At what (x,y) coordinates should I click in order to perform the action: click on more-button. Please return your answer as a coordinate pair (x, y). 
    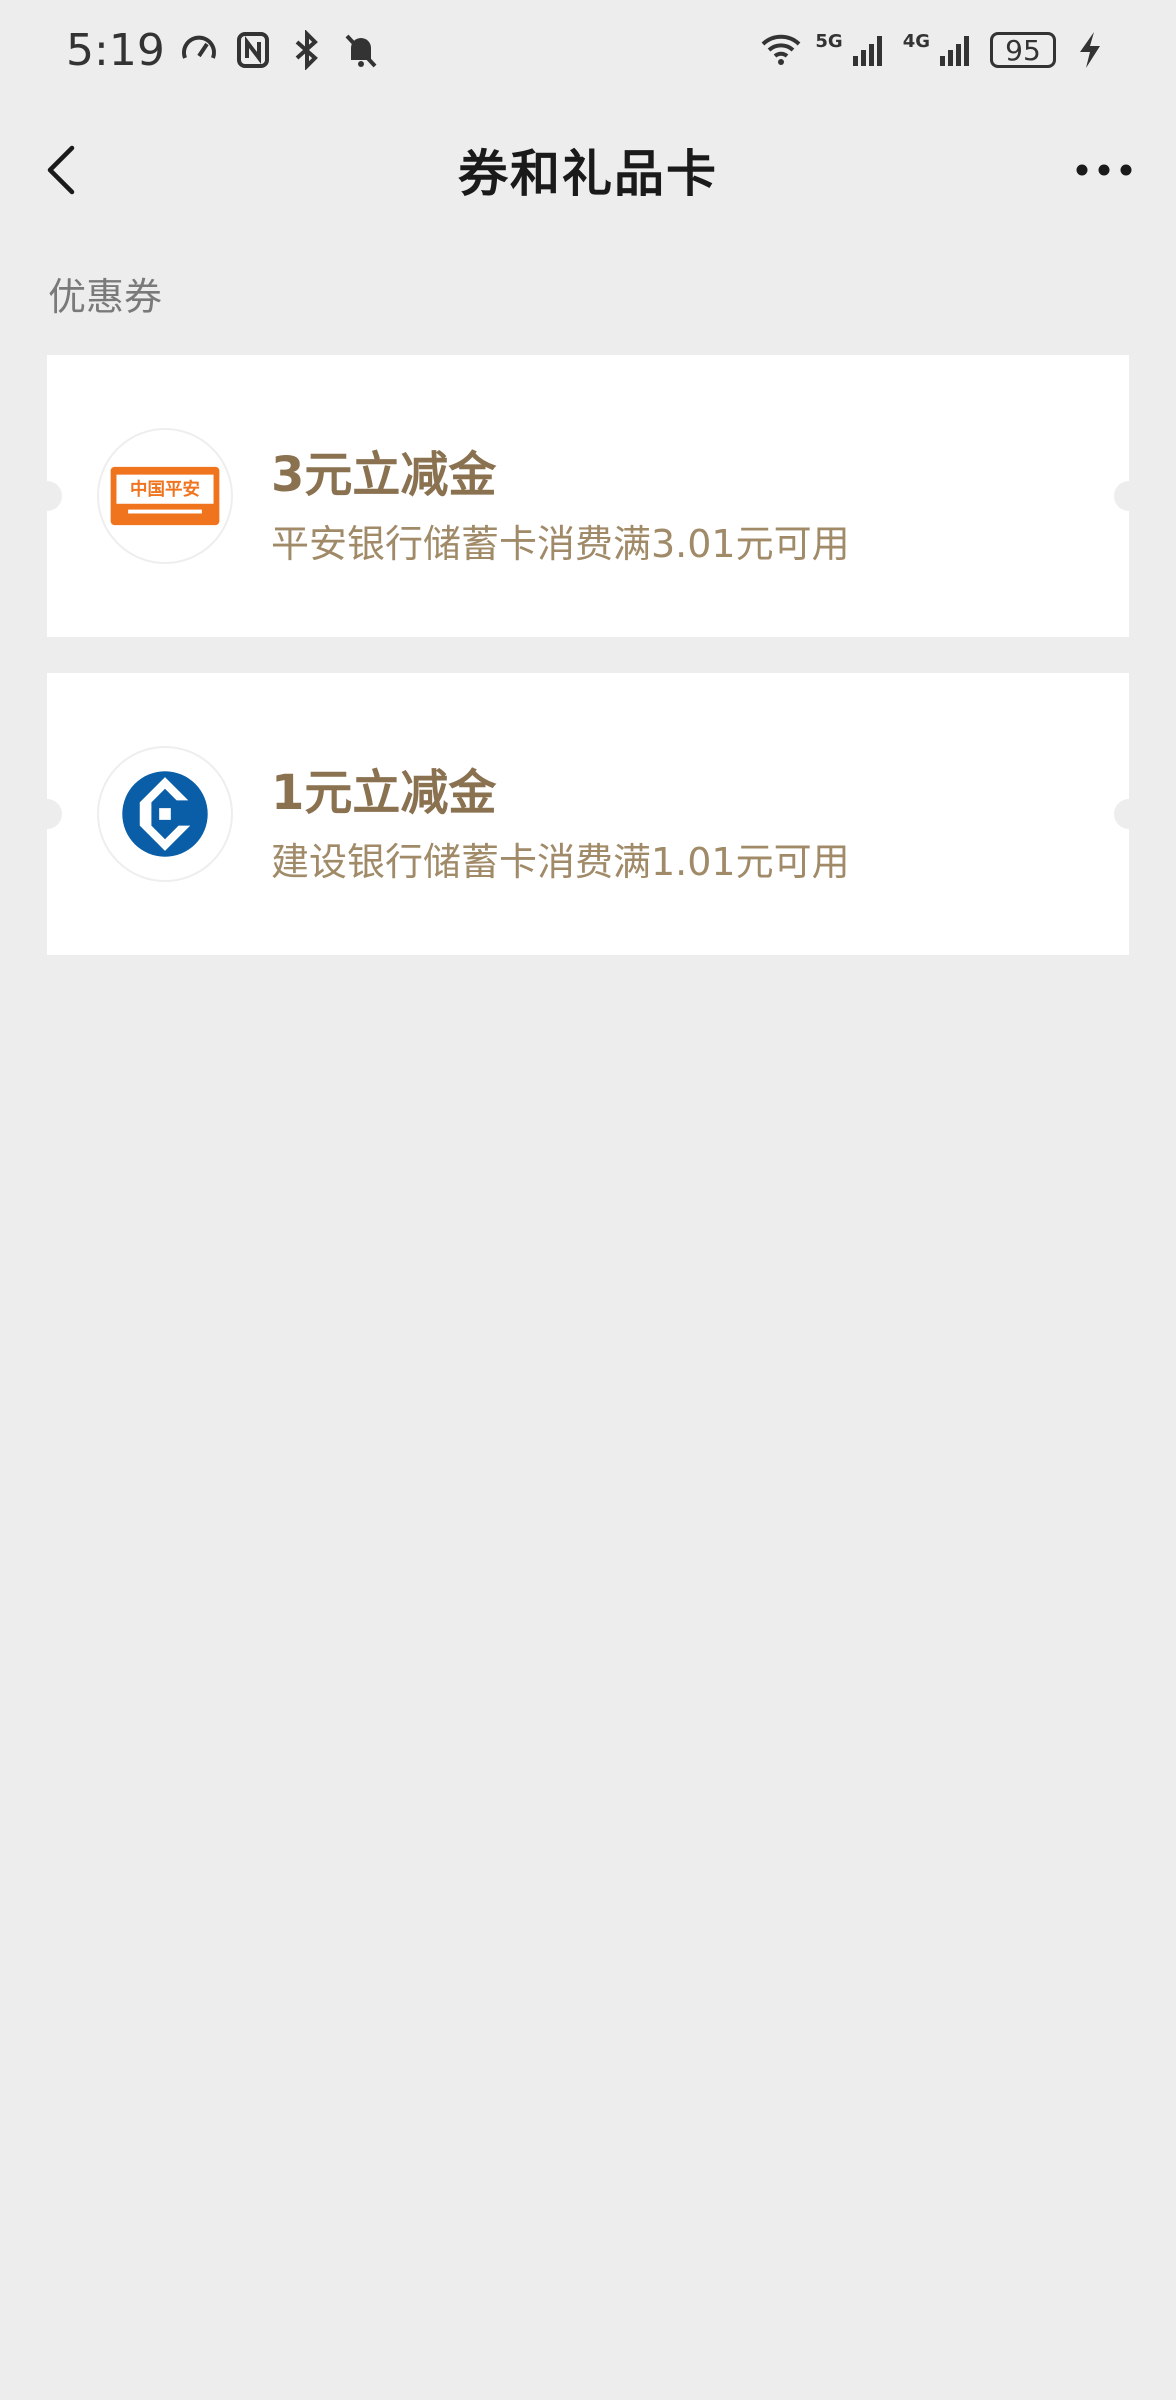
    Looking at the image, I should click on (1104, 170).